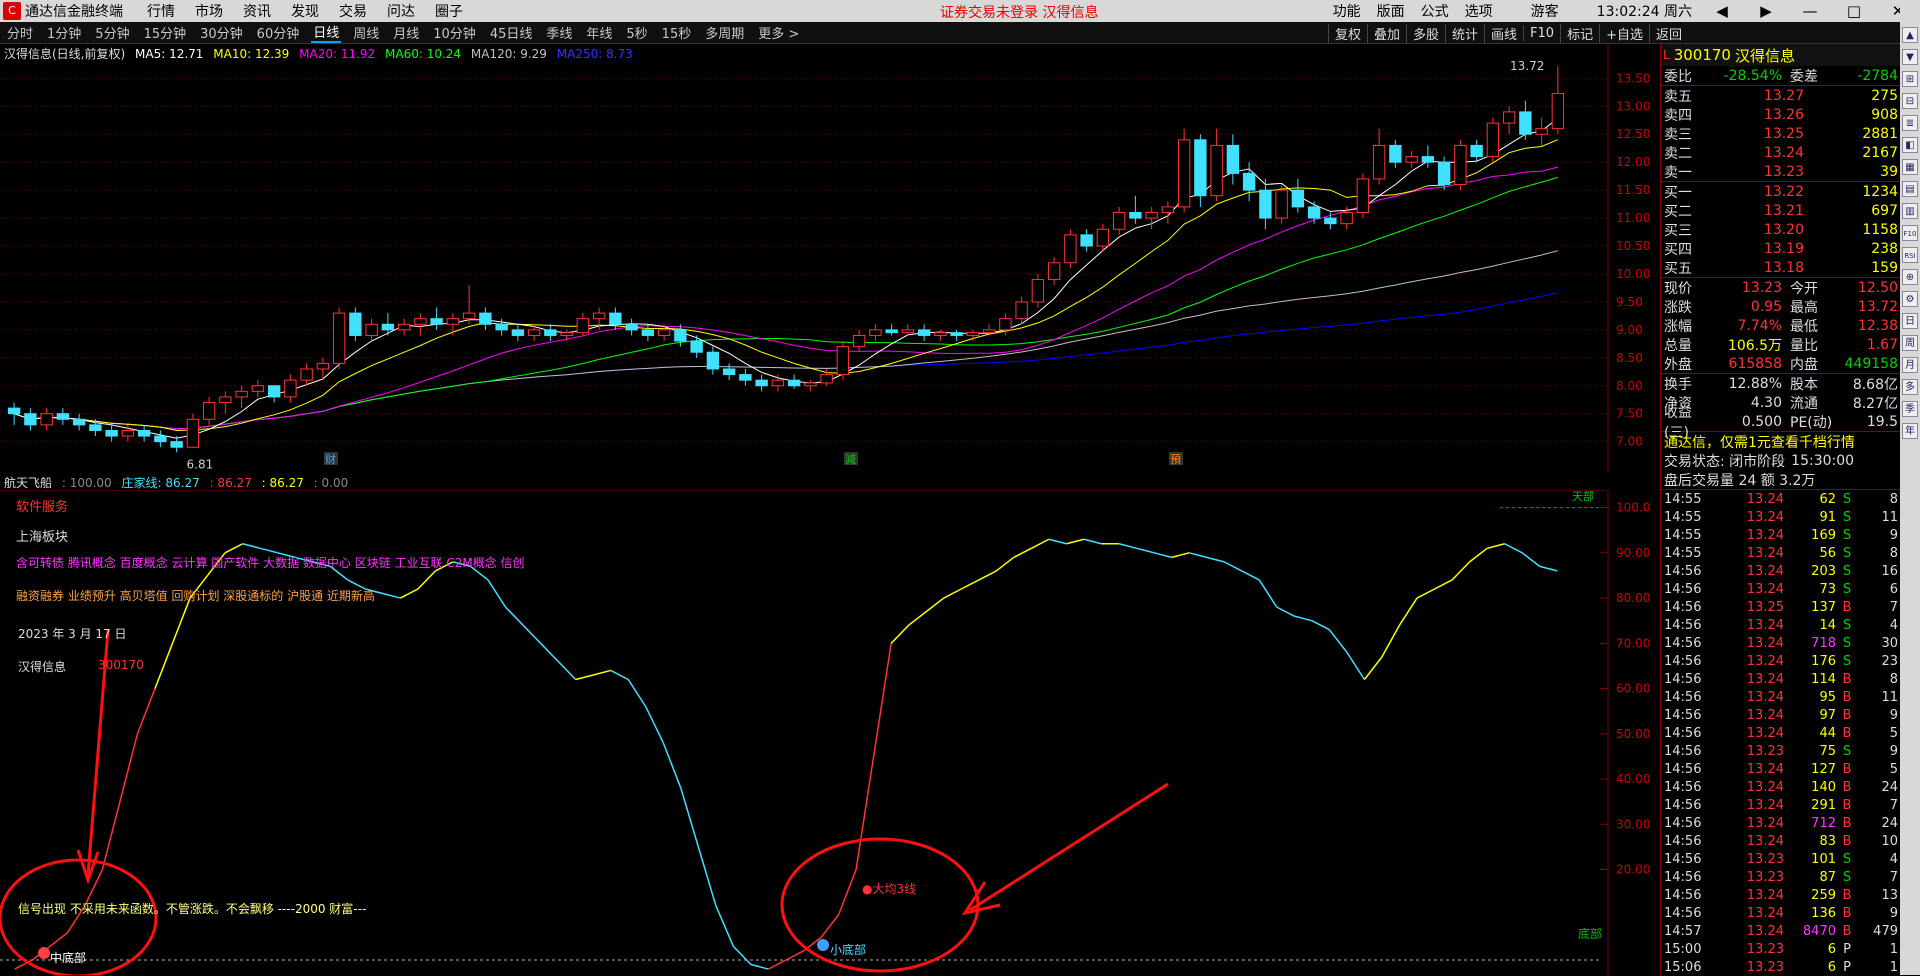 The width and height of the screenshot is (1920, 976). Describe the element at coordinates (1810, 11) in the screenshot. I see `minimize-icon: —` at that location.